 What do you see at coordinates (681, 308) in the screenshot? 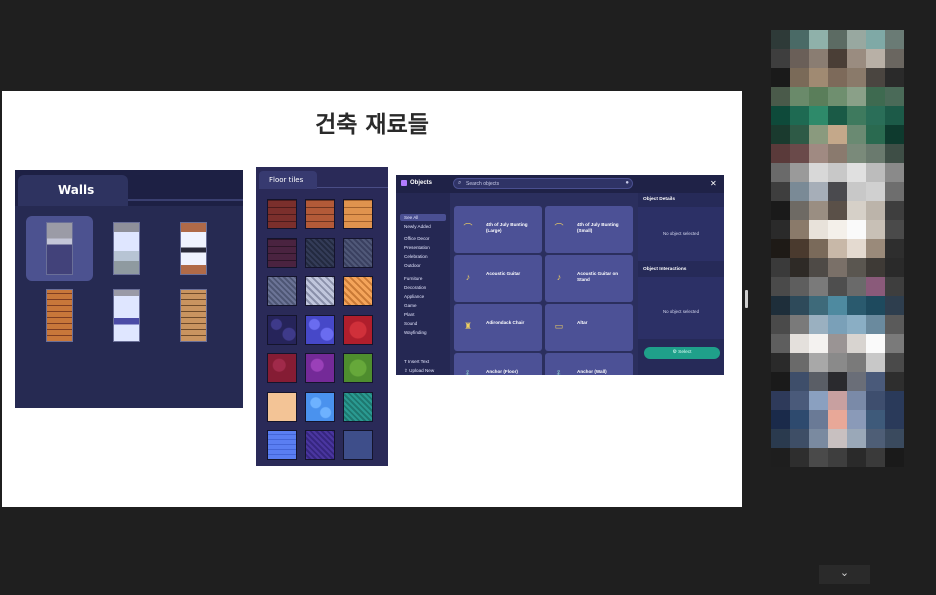
I see `object-interactions-box` at bounding box center [681, 308].